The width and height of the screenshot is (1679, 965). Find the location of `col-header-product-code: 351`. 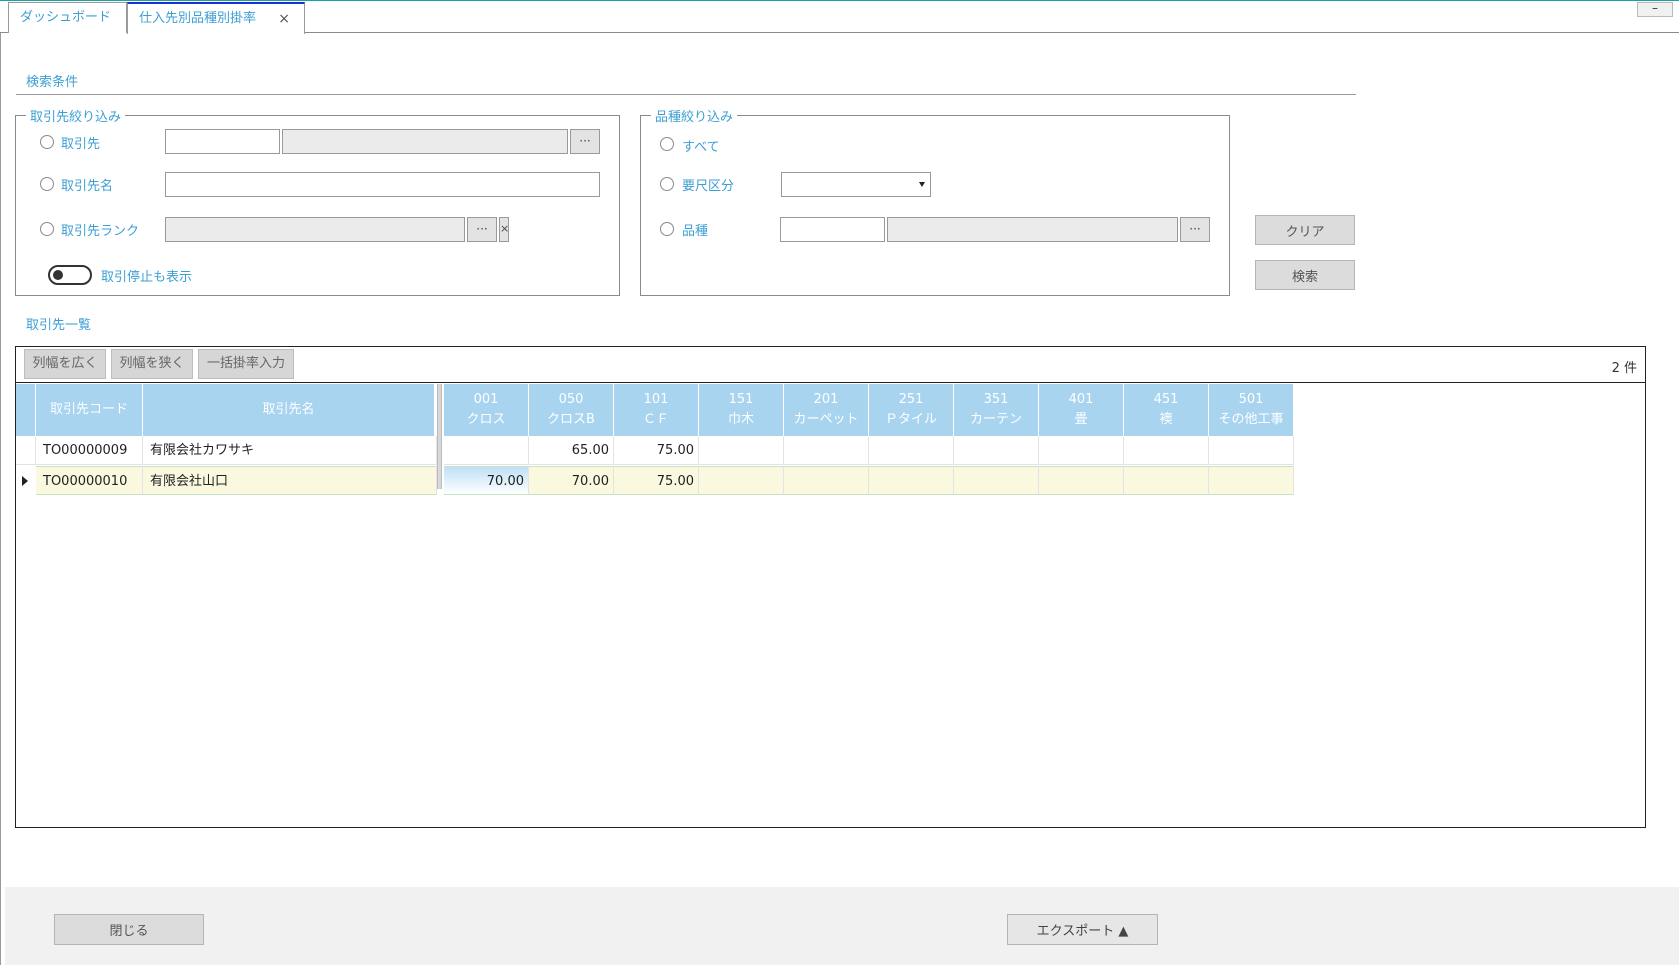

col-header-product-code: 351 is located at coordinates (996, 399).